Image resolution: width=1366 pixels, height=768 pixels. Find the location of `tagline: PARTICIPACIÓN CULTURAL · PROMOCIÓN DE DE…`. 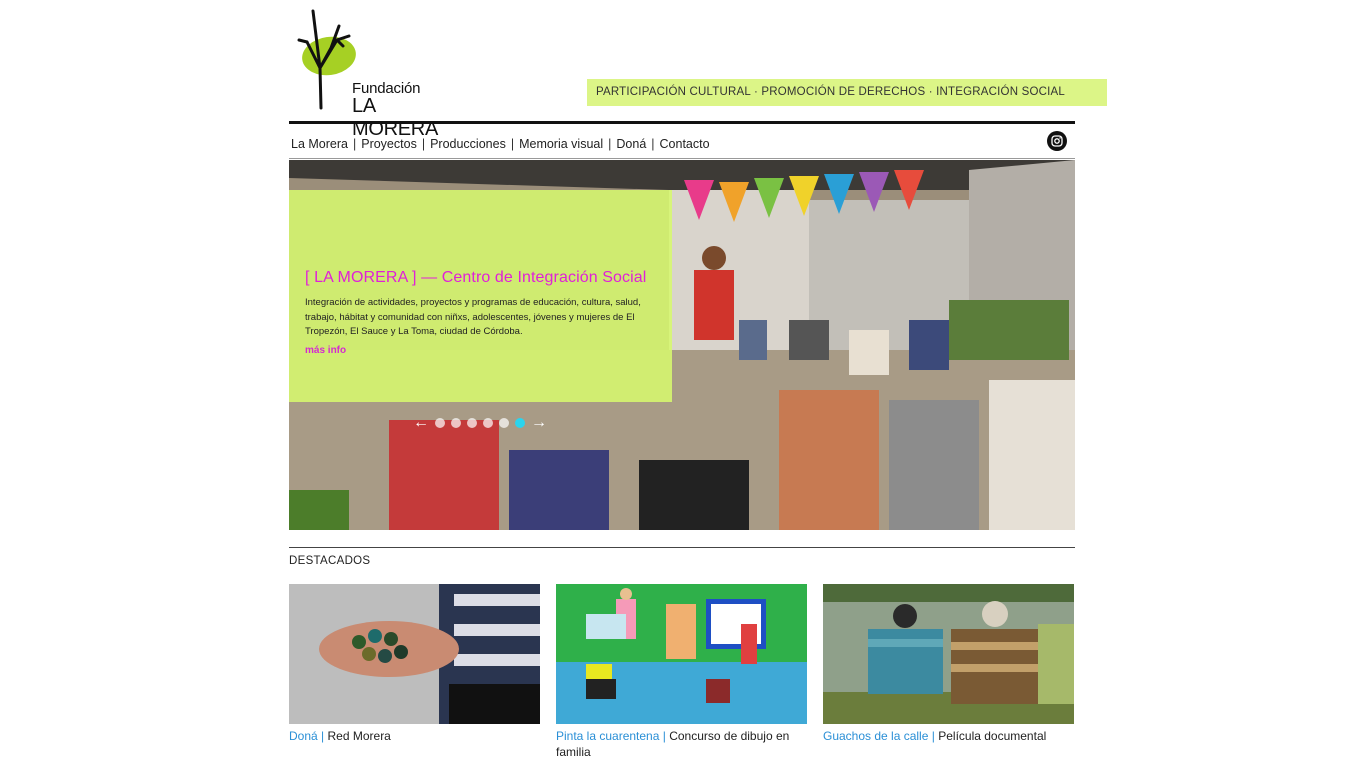

tagline: PARTICIPACIÓN CULTURAL · PROMOCIÓN DE DE… is located at coordinates (847, 92).